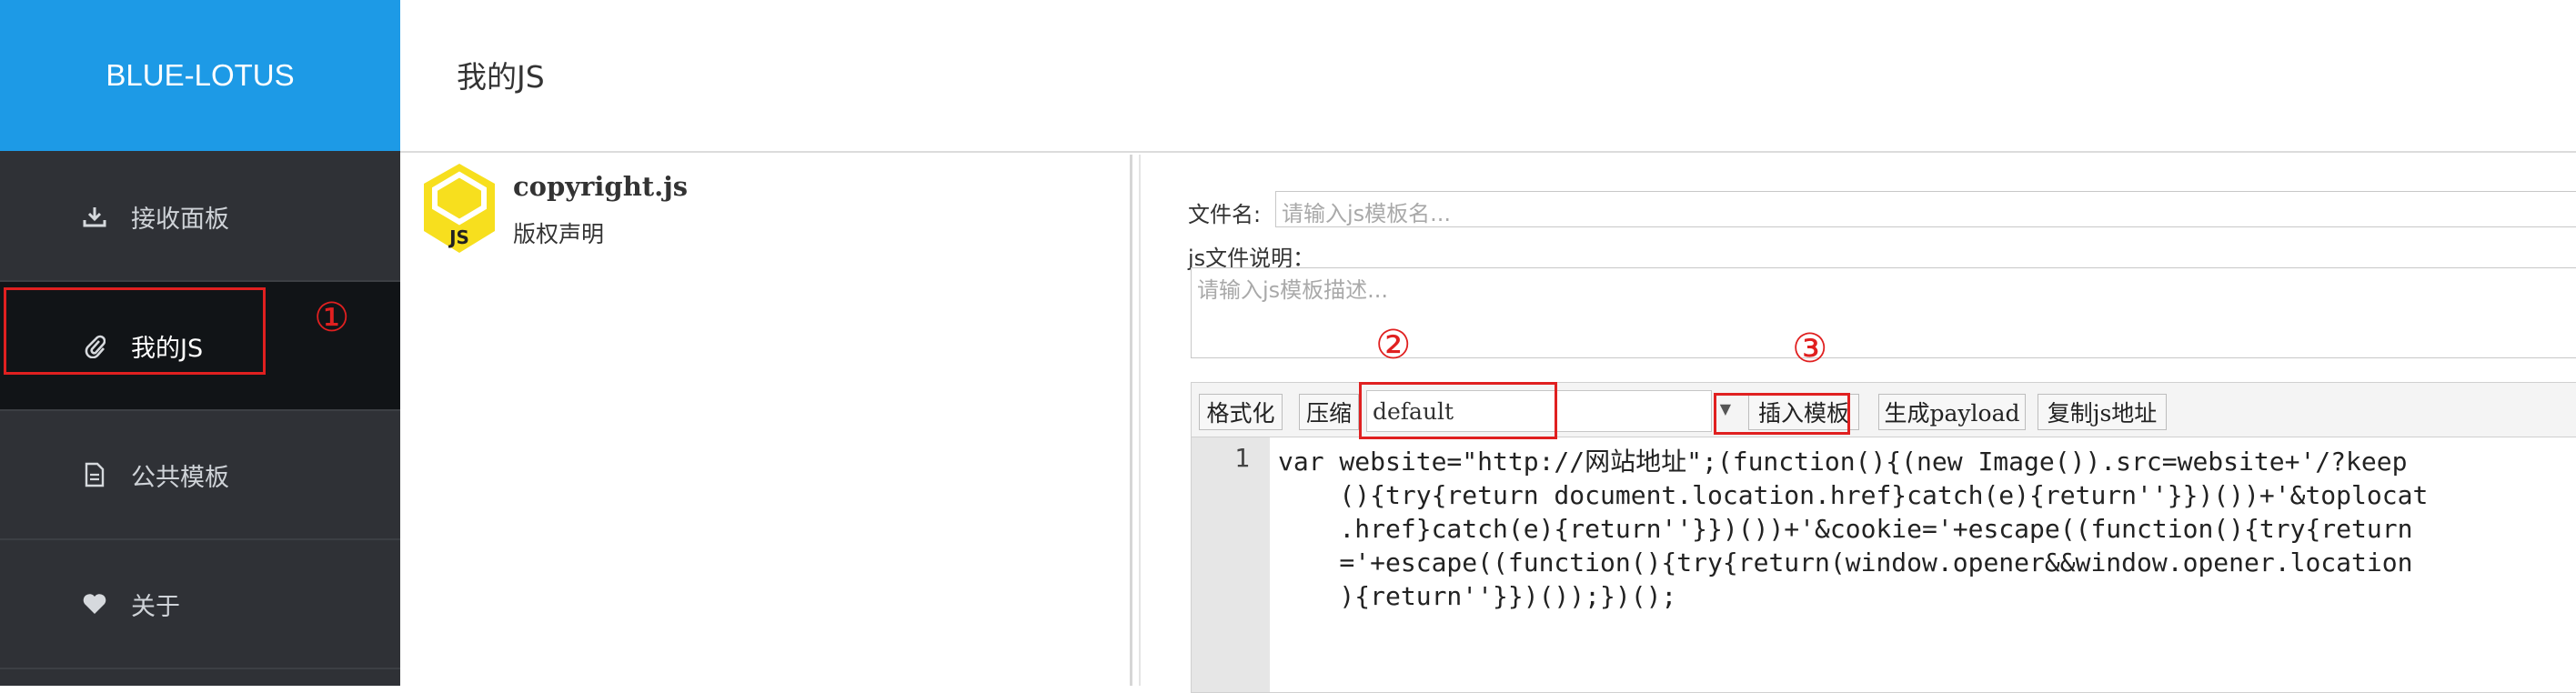  Describe the element at coordinates (766, 210) in the screenshot. I see `list-item: JS copyright.js 版权声明` at that location.